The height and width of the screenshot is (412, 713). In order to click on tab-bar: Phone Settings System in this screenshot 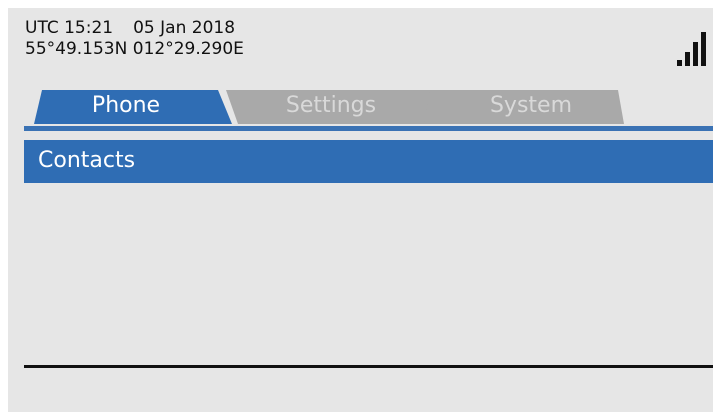, I will do `click(360, 107)`.